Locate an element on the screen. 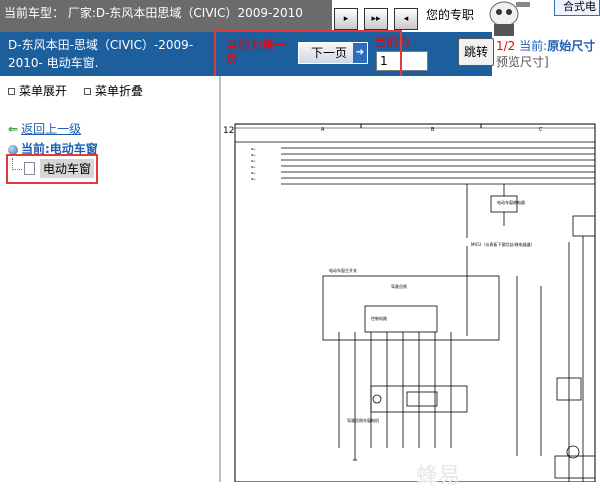 The width and height of the screenshot is (600, 490). page-info: 1/2 当前:原始尺寸 预览尺寸] is located at coordinates (548, 54).